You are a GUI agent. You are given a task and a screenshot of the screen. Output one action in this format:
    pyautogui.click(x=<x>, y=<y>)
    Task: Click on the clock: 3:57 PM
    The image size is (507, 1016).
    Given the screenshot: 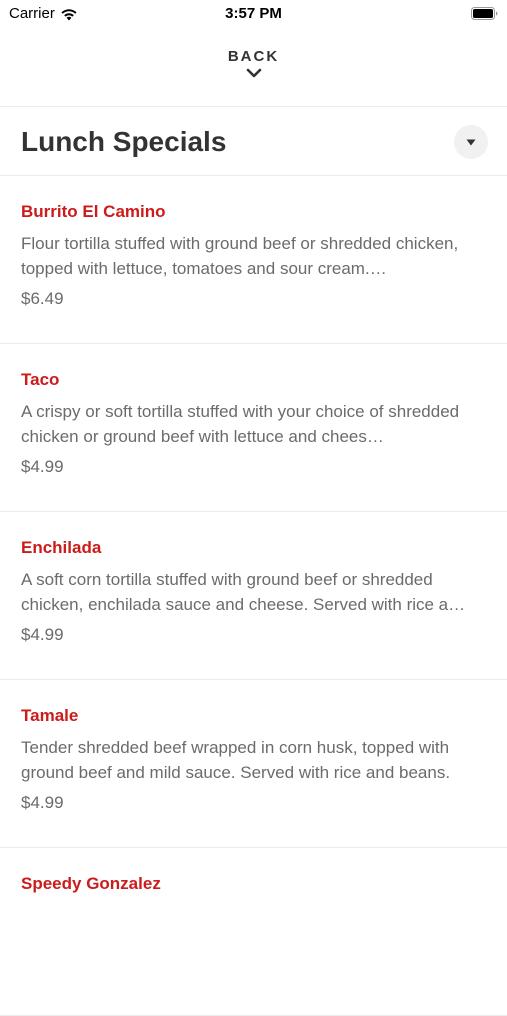 What is the action you would take?
    pyautogui.click(x=253, y=13)
    